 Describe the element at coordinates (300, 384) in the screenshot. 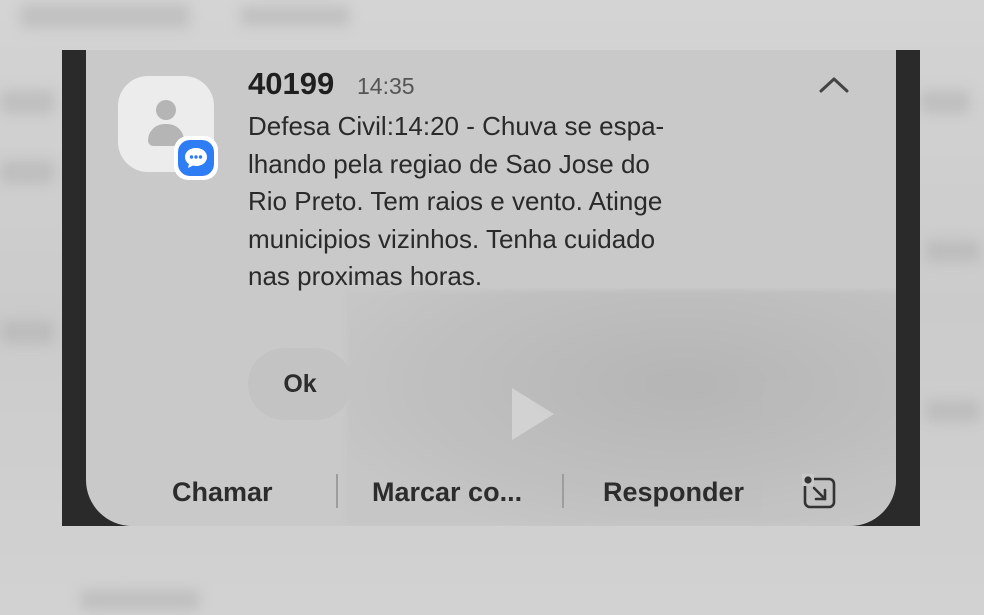

I see `ok-button: Ok` at that location.